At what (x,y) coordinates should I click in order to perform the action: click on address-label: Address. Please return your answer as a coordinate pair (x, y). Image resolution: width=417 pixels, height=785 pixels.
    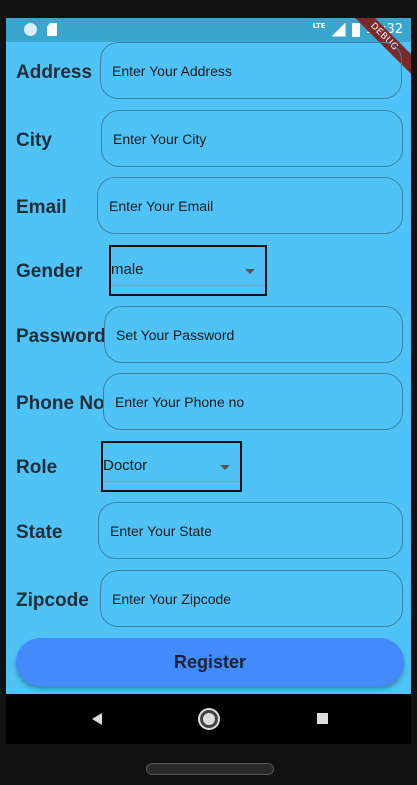
    Looking at the image, I should click on (54, 72).